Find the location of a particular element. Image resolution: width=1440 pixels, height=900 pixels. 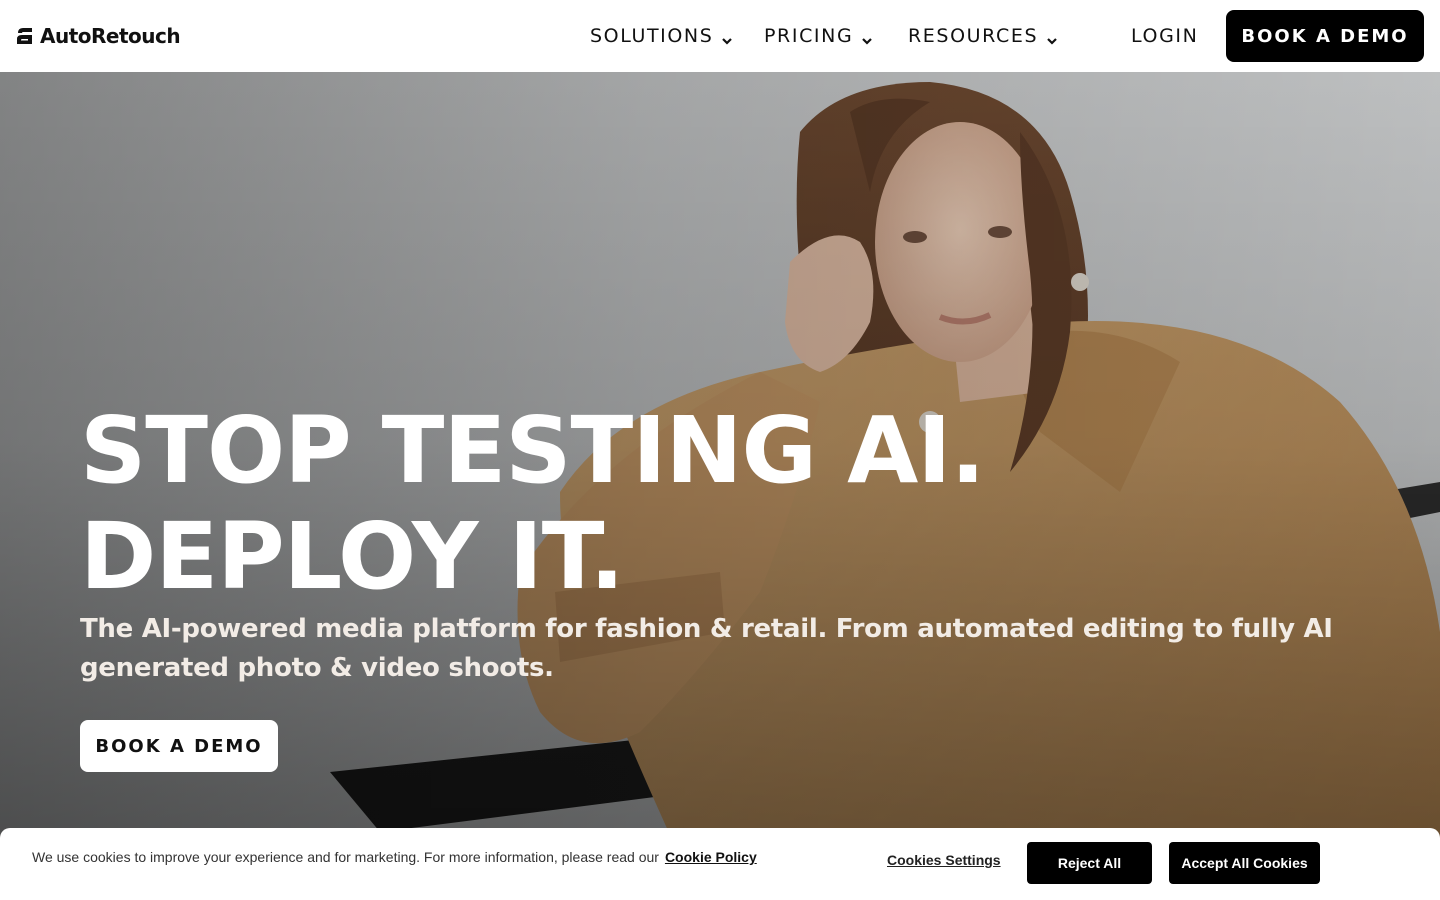

cookies-settings-button: Cookies Settings is located at coordinates (944, 860).